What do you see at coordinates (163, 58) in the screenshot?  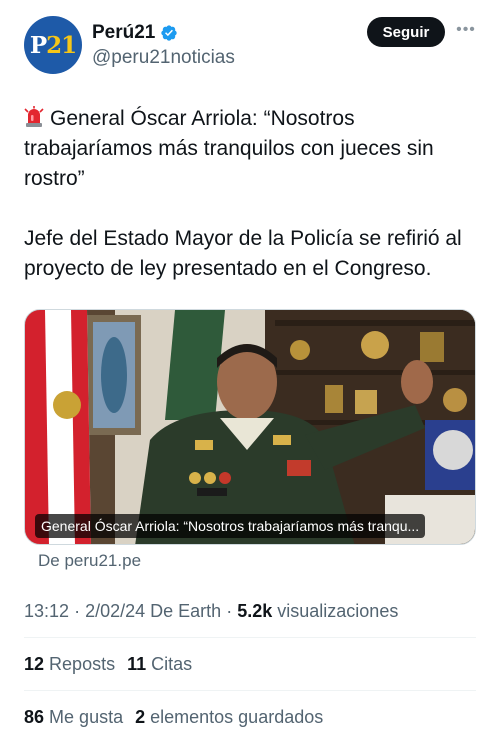 I see `account-handle: @peru21noticias` at bounding box center [163, 58].